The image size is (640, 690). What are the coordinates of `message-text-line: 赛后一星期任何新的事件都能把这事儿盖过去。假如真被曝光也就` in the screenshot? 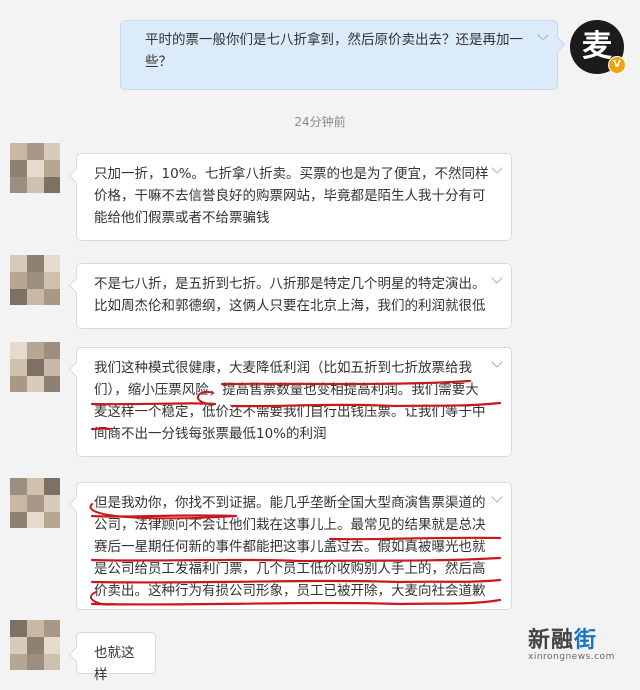 It's located at (290, 547).